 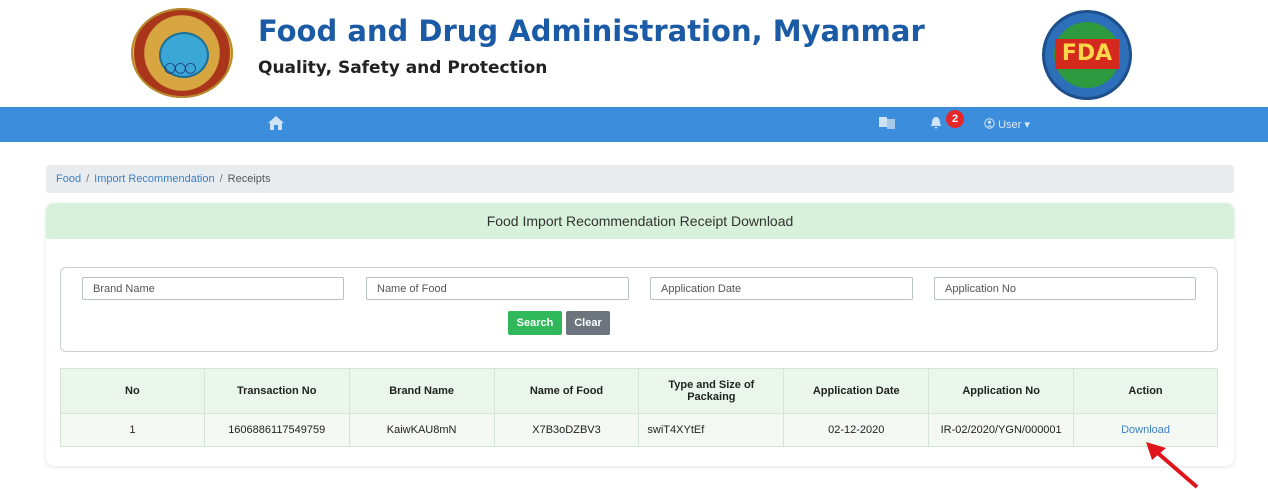 What do you see at coordinates (154, 179) in the screenshot?
I see `breadcrumb-item-import-recommendation: Import Recommendation` at bounding box center [154, 179].